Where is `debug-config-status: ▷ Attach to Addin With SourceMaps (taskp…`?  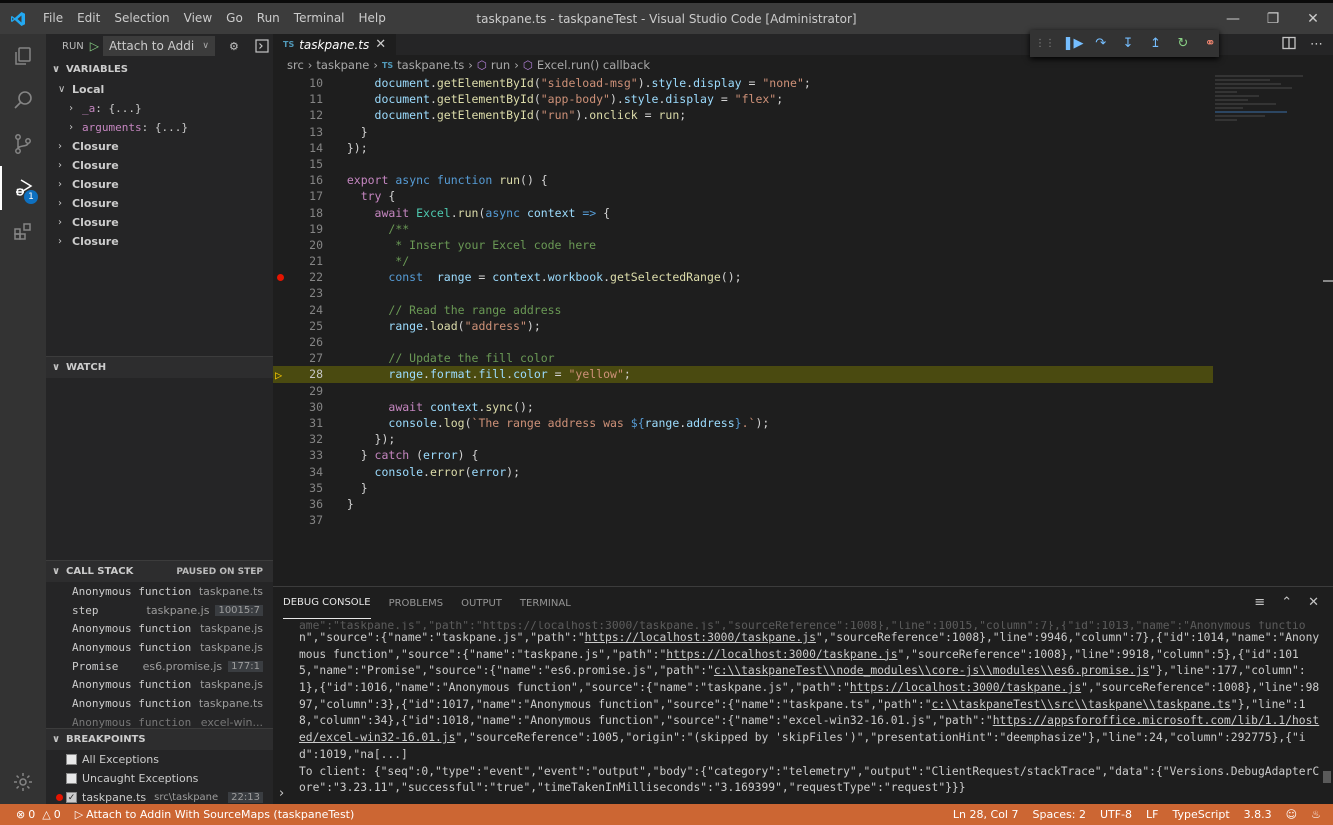
debug-config-status: ▷ Attach to Addin With SourceMaps (taskp… is located at coordinates (215, 814).